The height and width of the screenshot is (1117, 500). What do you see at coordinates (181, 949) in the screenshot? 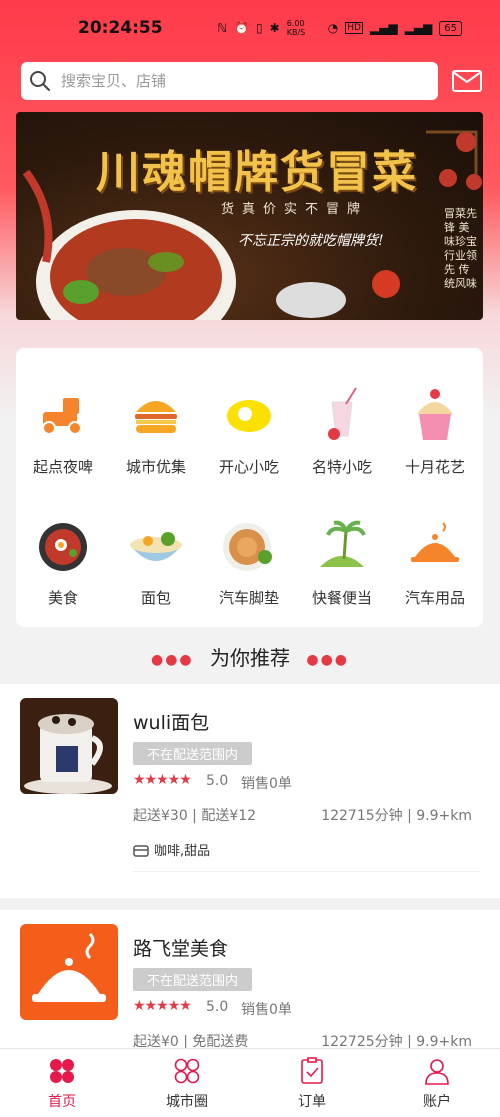
I see `shop-name: 路飞堂美食` at bounding box center [181, 949].